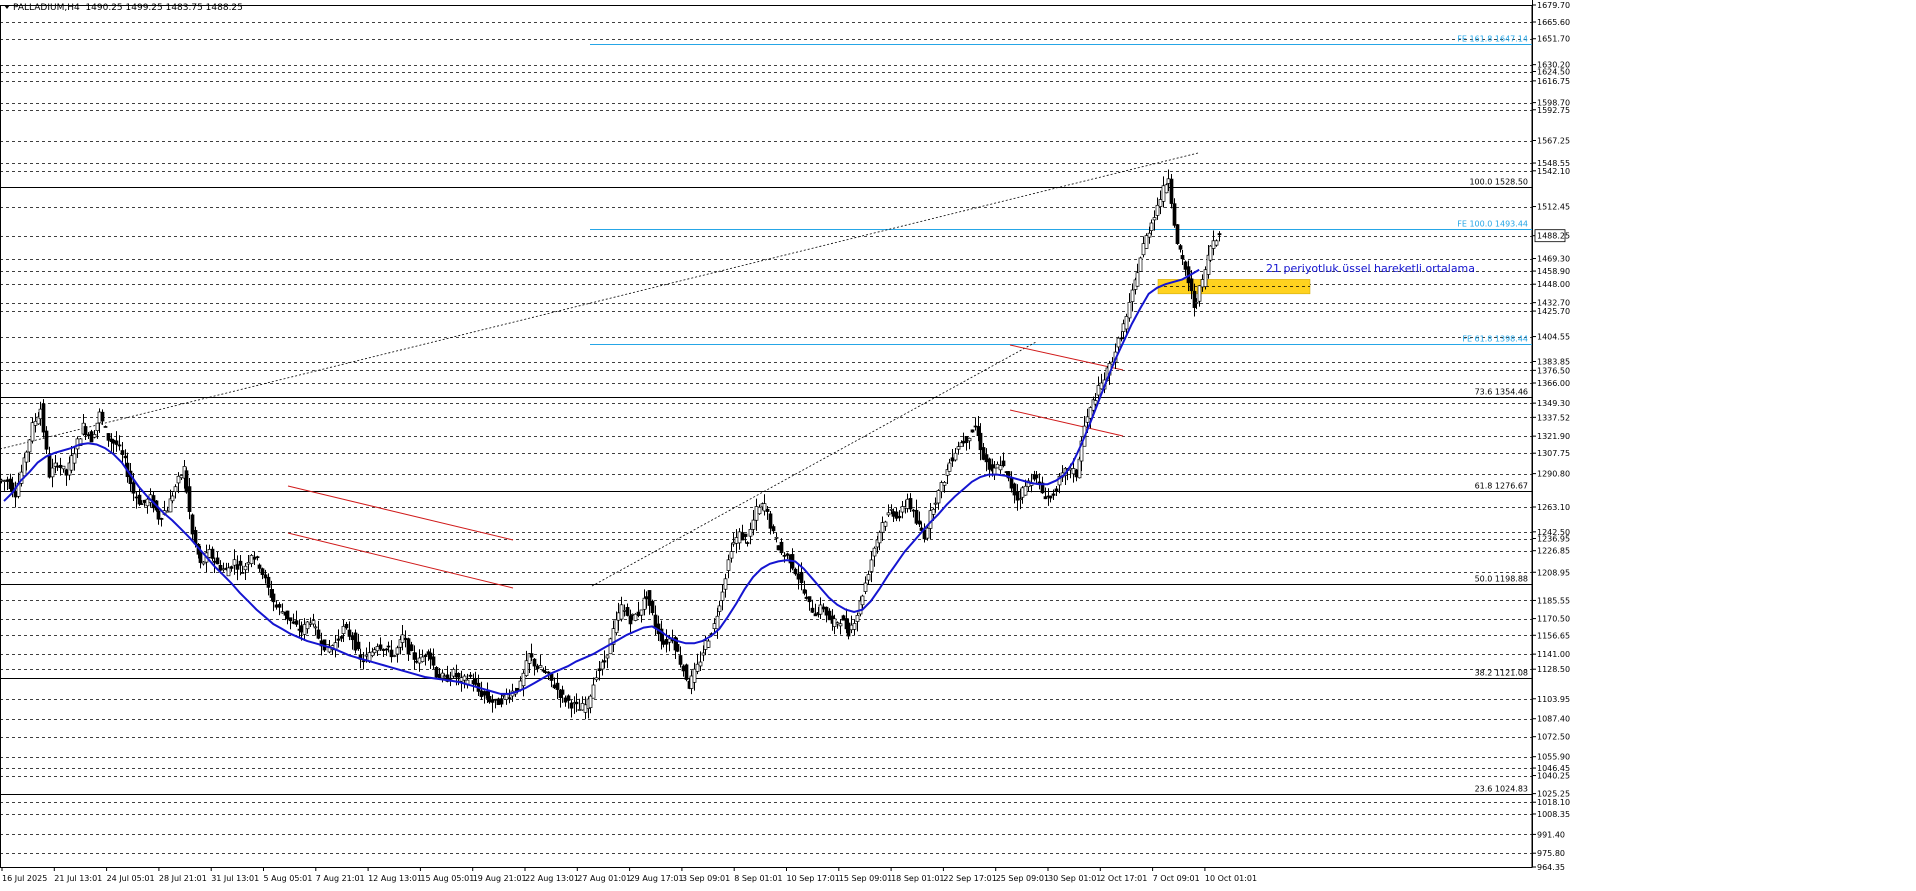 This screenshot has width=1916, height=891. Describe the element at coordinates (1231, 878) in the screenshot. I see `time-tick-label: 10 Oct 01:01` at that location.